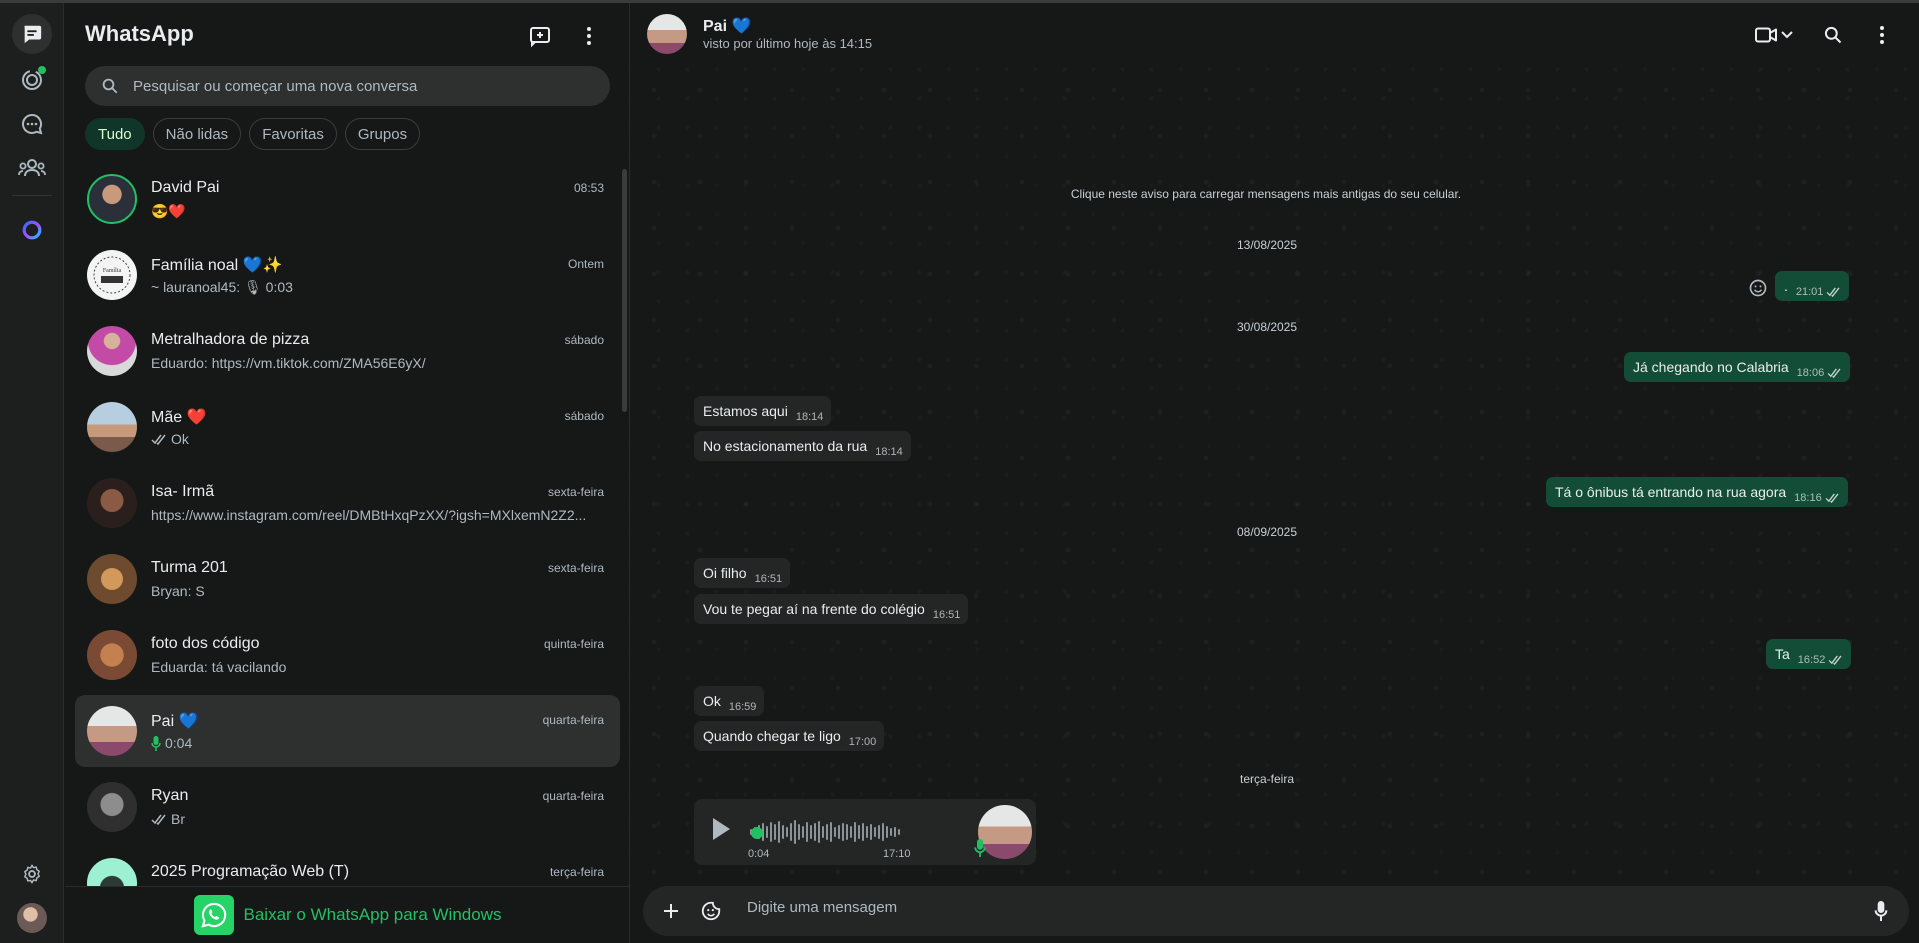 The image size is (1919, 943). What do you see at coordinates (742, 573) in the screenshot?
I see `message-bubble-incoming: Oi filho 16:51` at bounding box center [742, 573].